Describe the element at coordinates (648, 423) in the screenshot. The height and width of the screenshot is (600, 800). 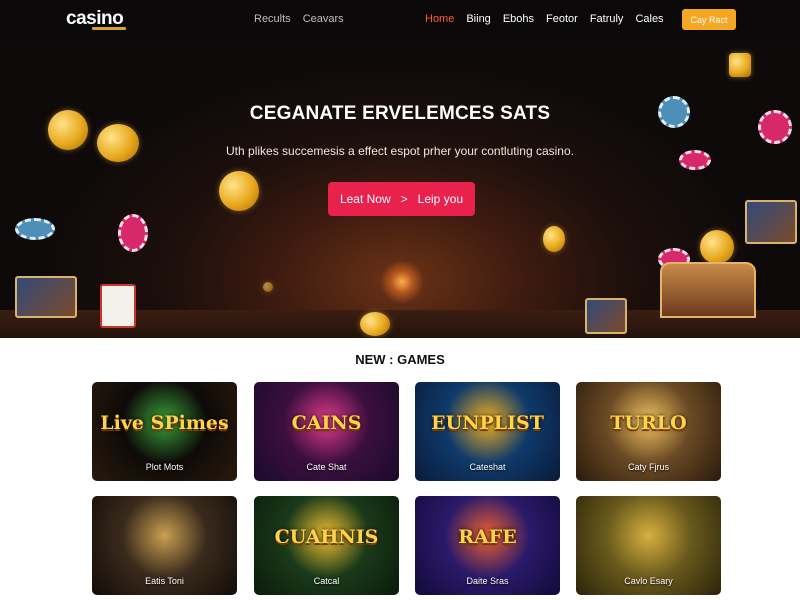
I see `game-art-title: TURLO` at that location.